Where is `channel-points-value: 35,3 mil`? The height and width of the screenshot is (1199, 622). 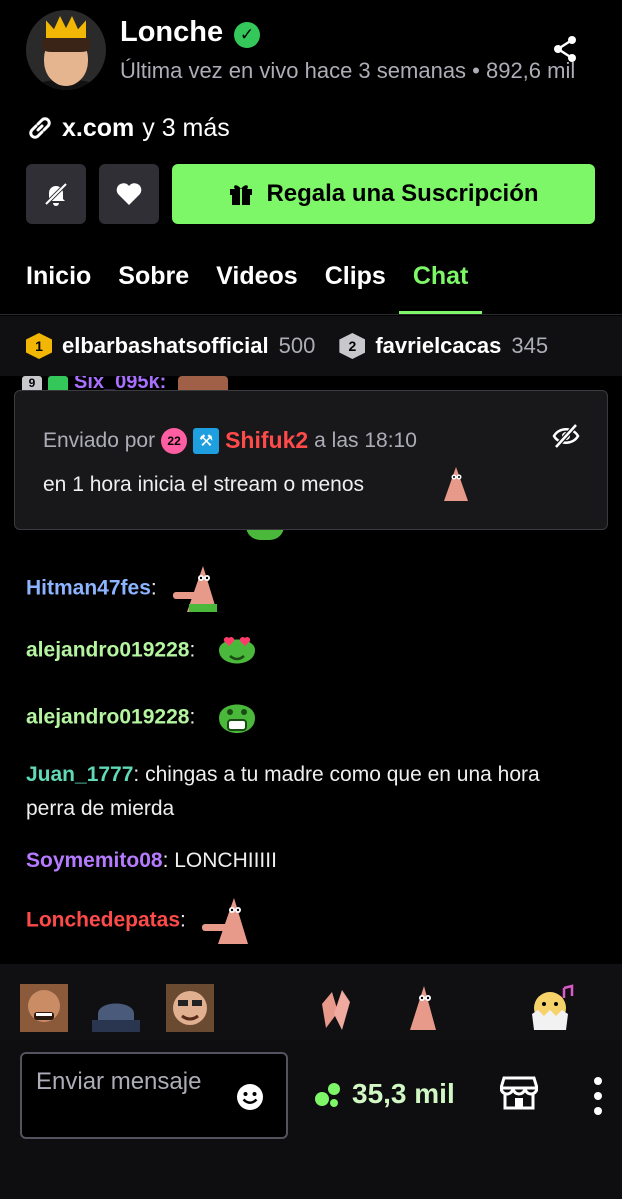 channel-points-value: 35,3 mil is located at coordinates (403, 1093).